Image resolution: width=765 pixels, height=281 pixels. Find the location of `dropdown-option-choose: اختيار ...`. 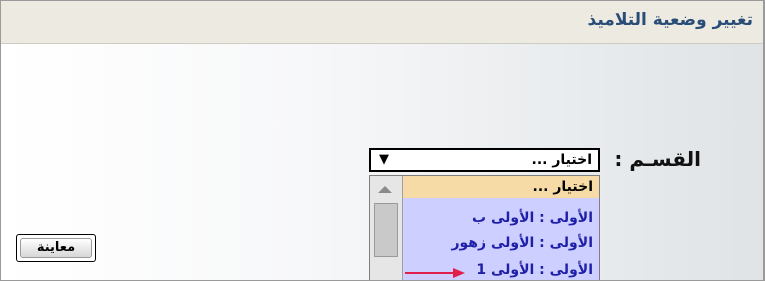

dropdown-option-choose: اختيار ... is located at coordinates (501, 187).